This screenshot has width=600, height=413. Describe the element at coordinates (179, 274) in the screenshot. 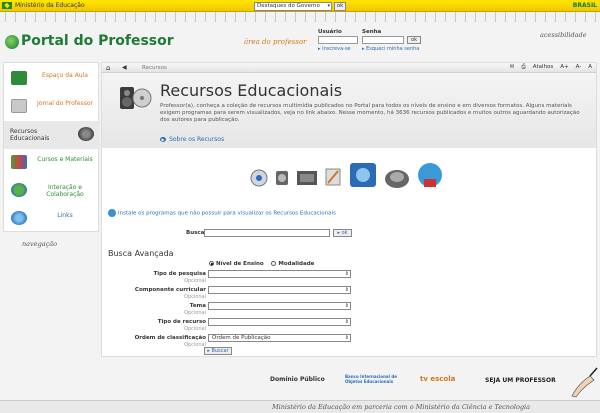

I see `field-label: Tipo de pesquisa` at that location.